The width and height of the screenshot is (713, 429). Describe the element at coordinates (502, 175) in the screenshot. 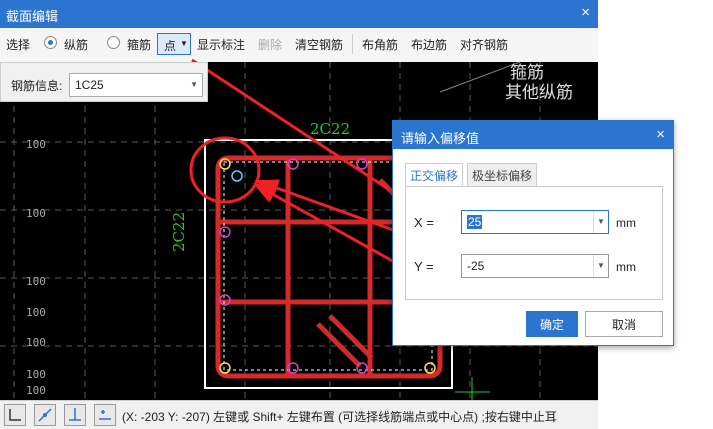

I see `tab-polar-offset: 极坐标偏移` at that location.